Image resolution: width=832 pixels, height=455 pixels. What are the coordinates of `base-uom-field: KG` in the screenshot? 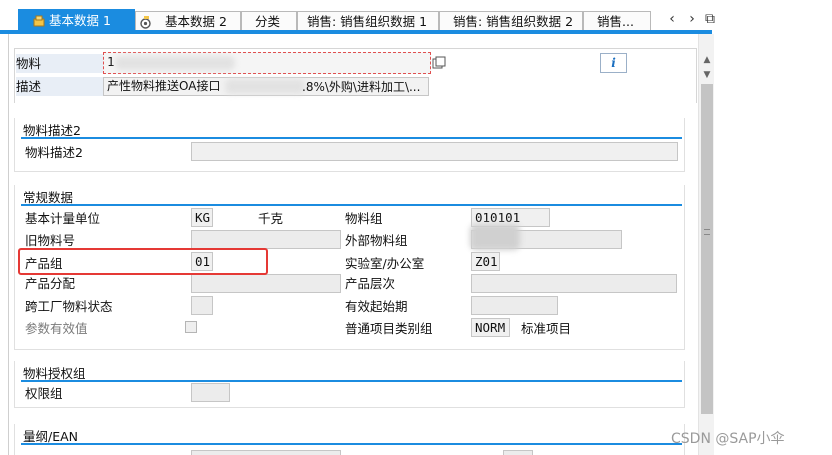 It's located at (202, 217).